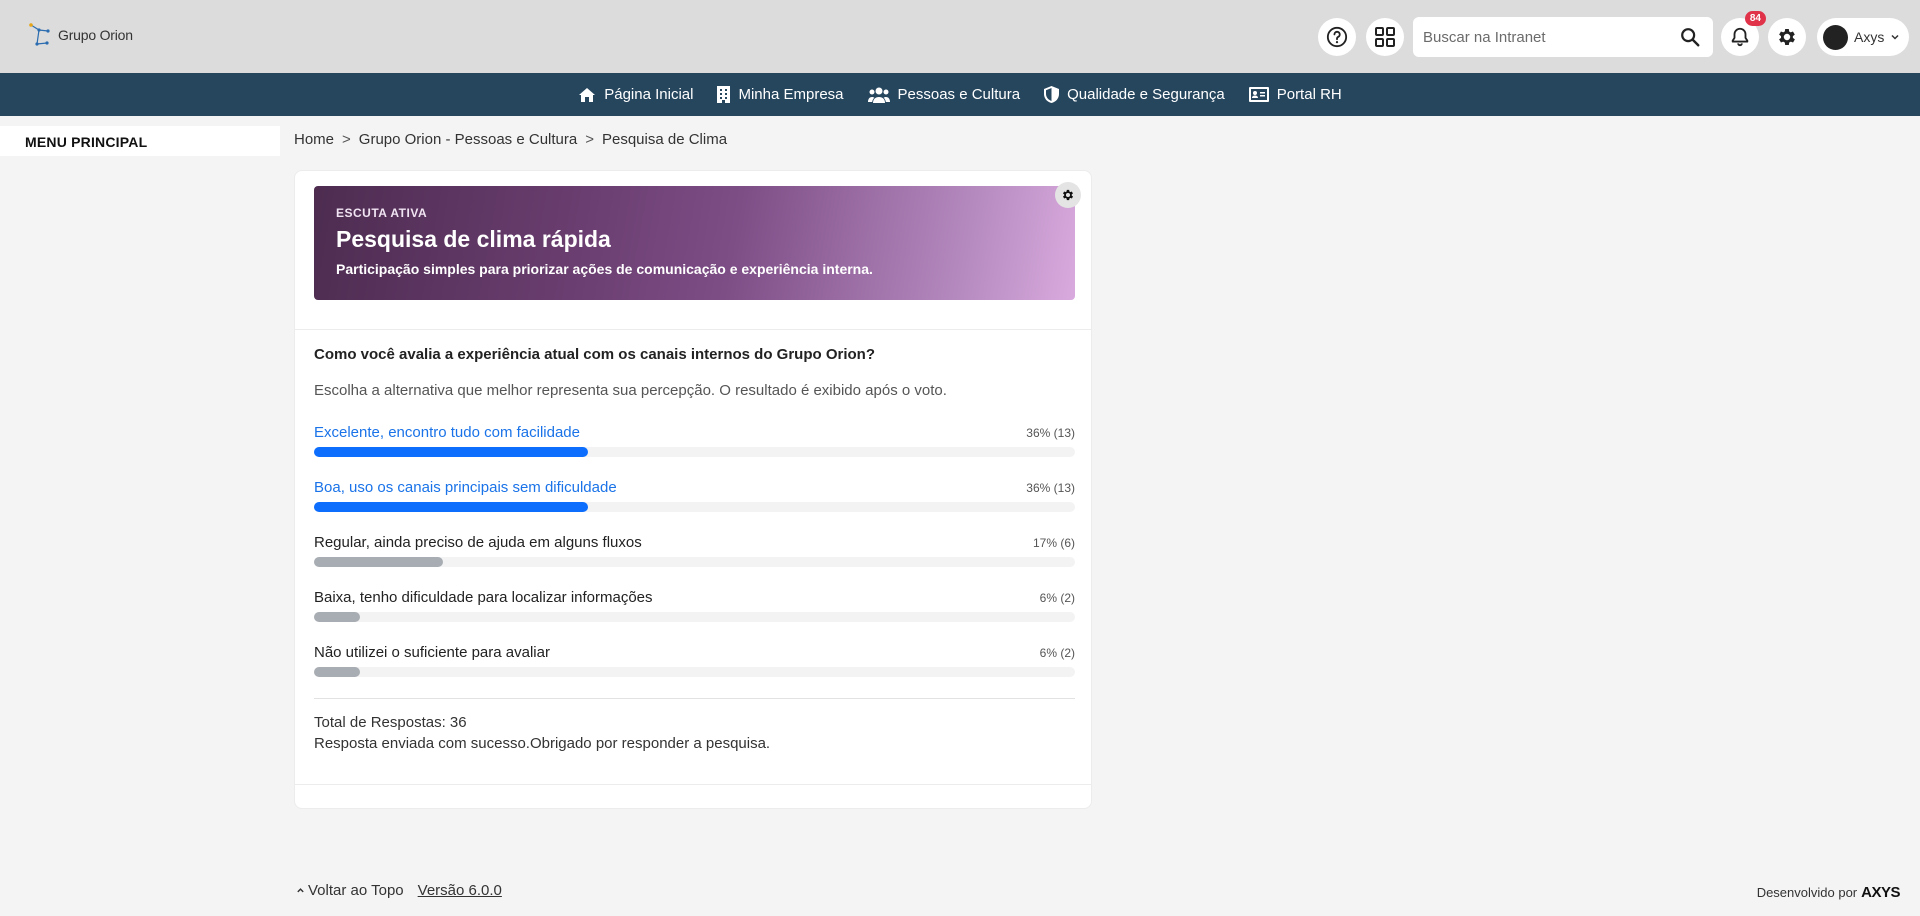  What do you see at coordinates (1880, 892) in the screenshot?
I see `axys-logo: AXYS` at bounding box center [1880, 892].